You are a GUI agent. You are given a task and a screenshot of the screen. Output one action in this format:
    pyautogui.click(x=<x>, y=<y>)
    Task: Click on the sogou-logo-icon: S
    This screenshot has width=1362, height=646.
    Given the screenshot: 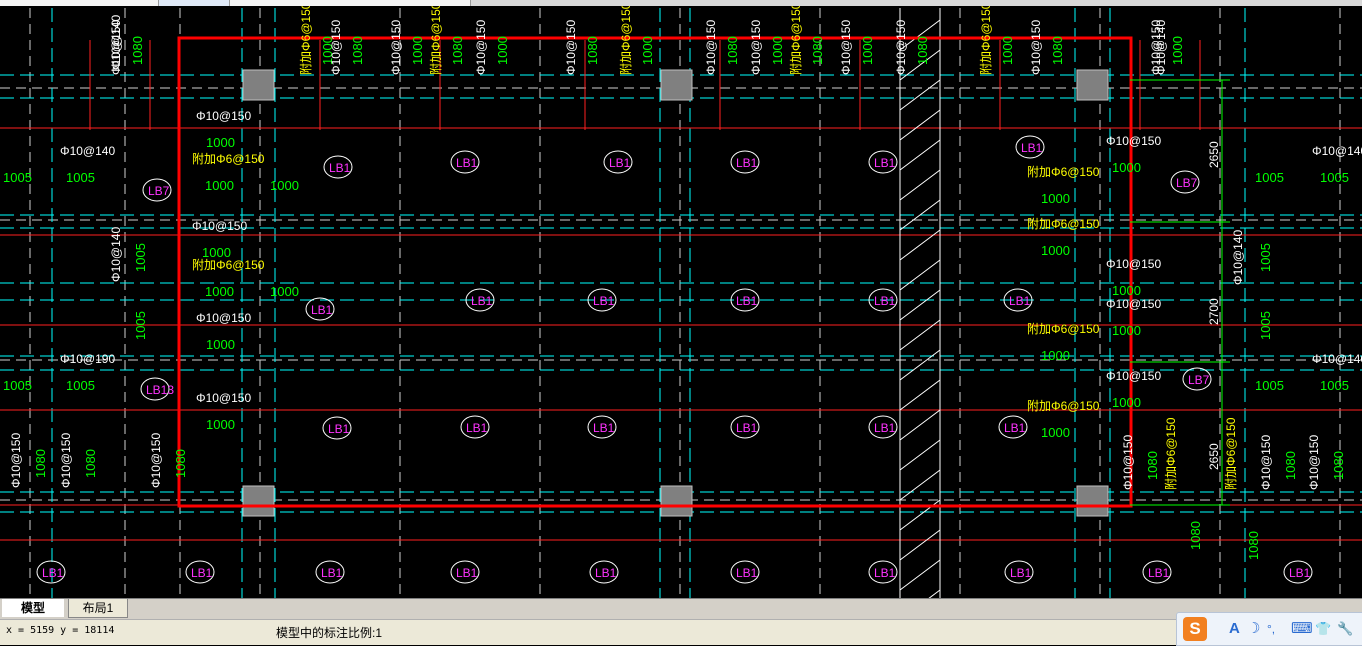 What is the action you would take?
    pyautogui.click(x=1195, y=629)
    